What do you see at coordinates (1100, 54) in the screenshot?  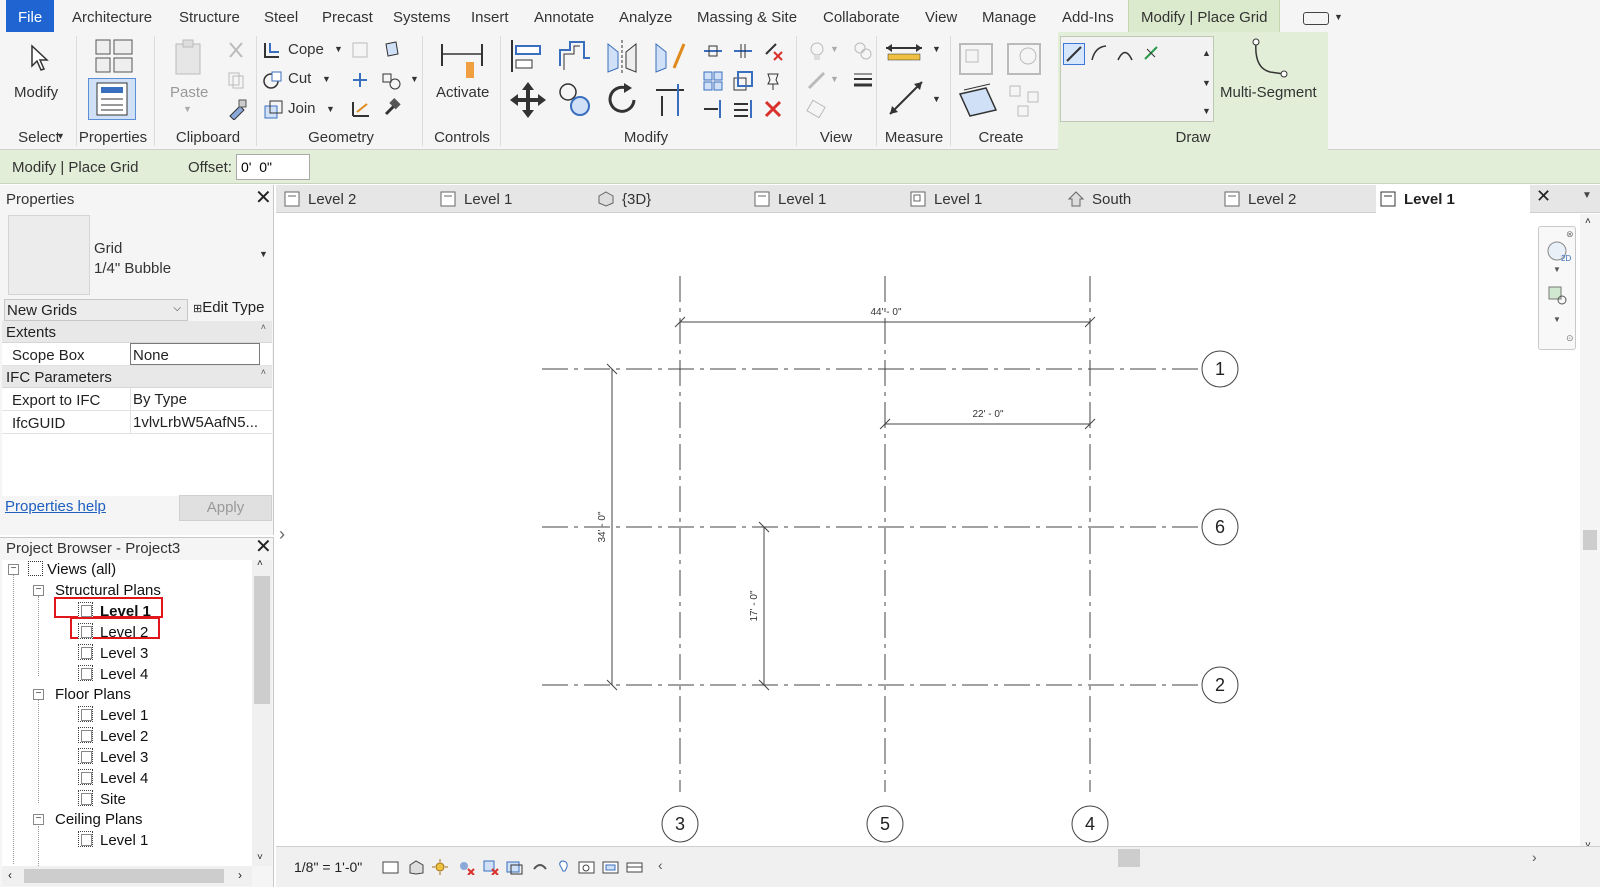 I see `start-end-radius-arc-button` at bounding box center [1100, 54].